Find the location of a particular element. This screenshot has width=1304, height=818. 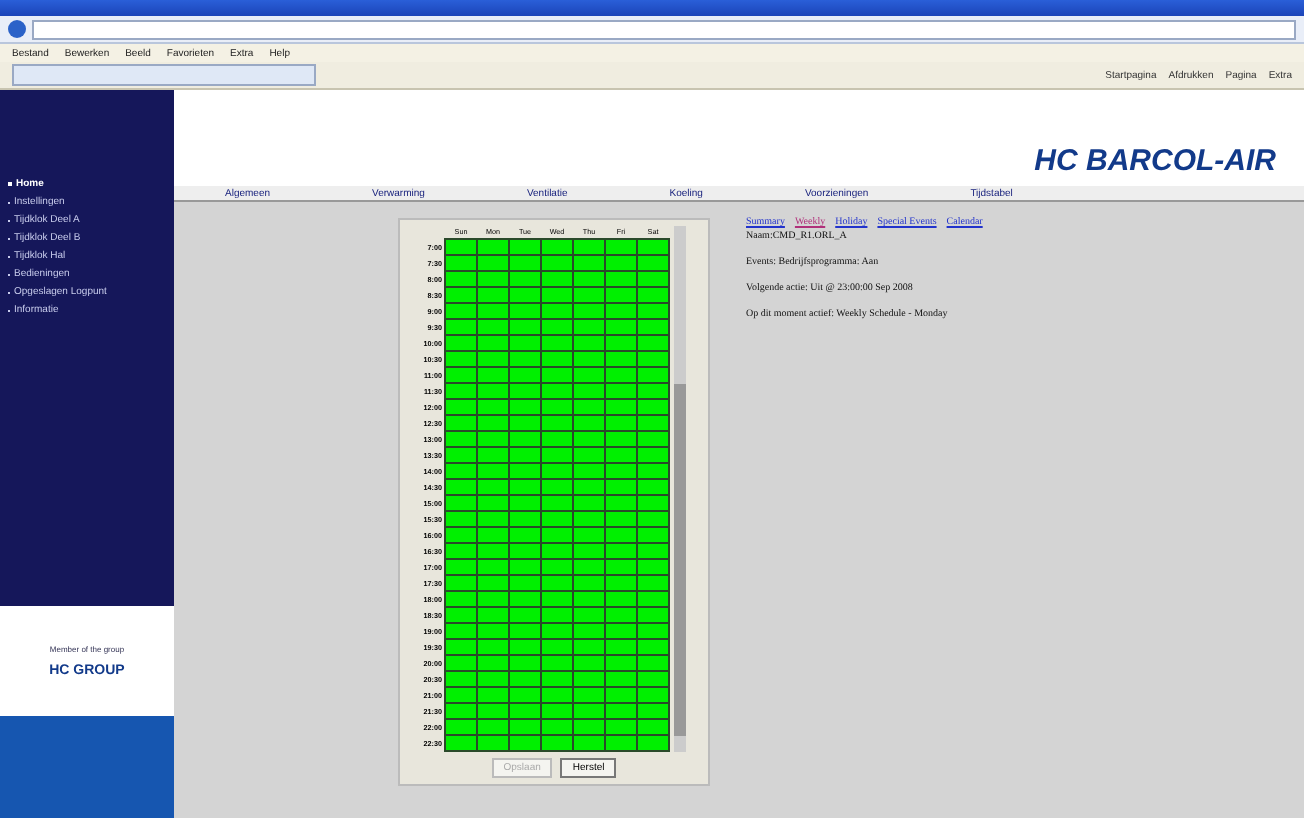

company-logo: HC BARCOL-AIR is located at coordinates (1155, 161).